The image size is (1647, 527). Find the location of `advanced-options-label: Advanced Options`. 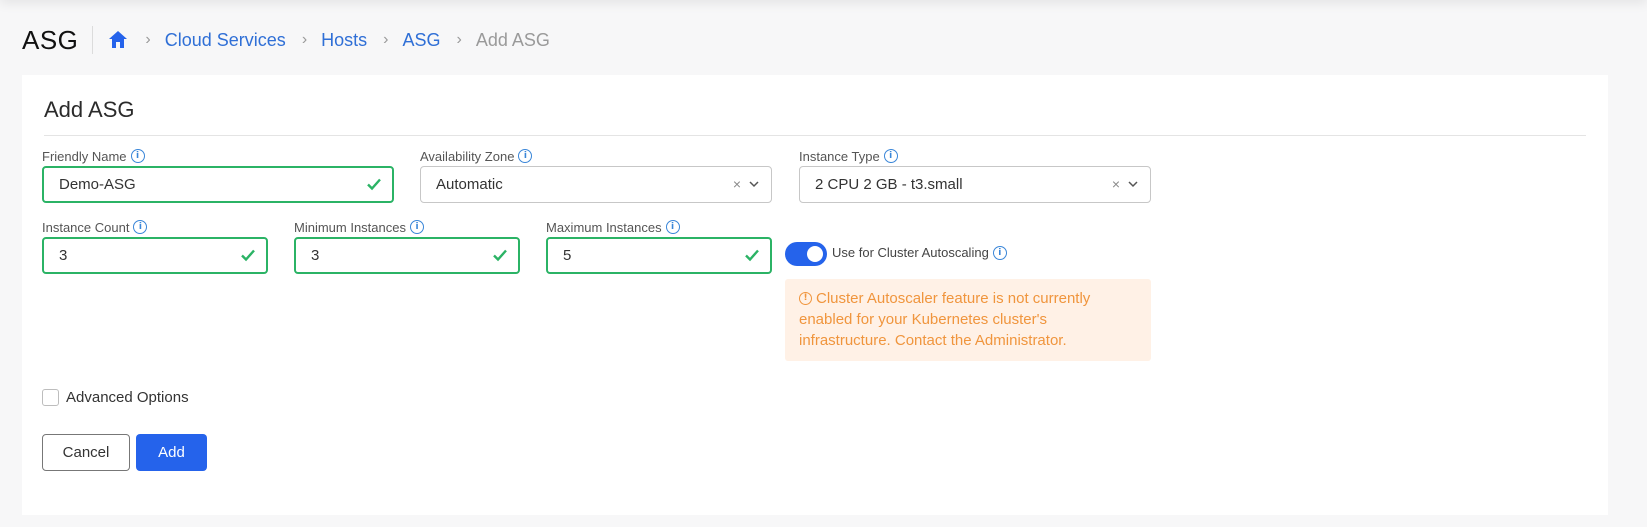

advanced-options-label: Advanced Options is located at coordinates (127, 397).